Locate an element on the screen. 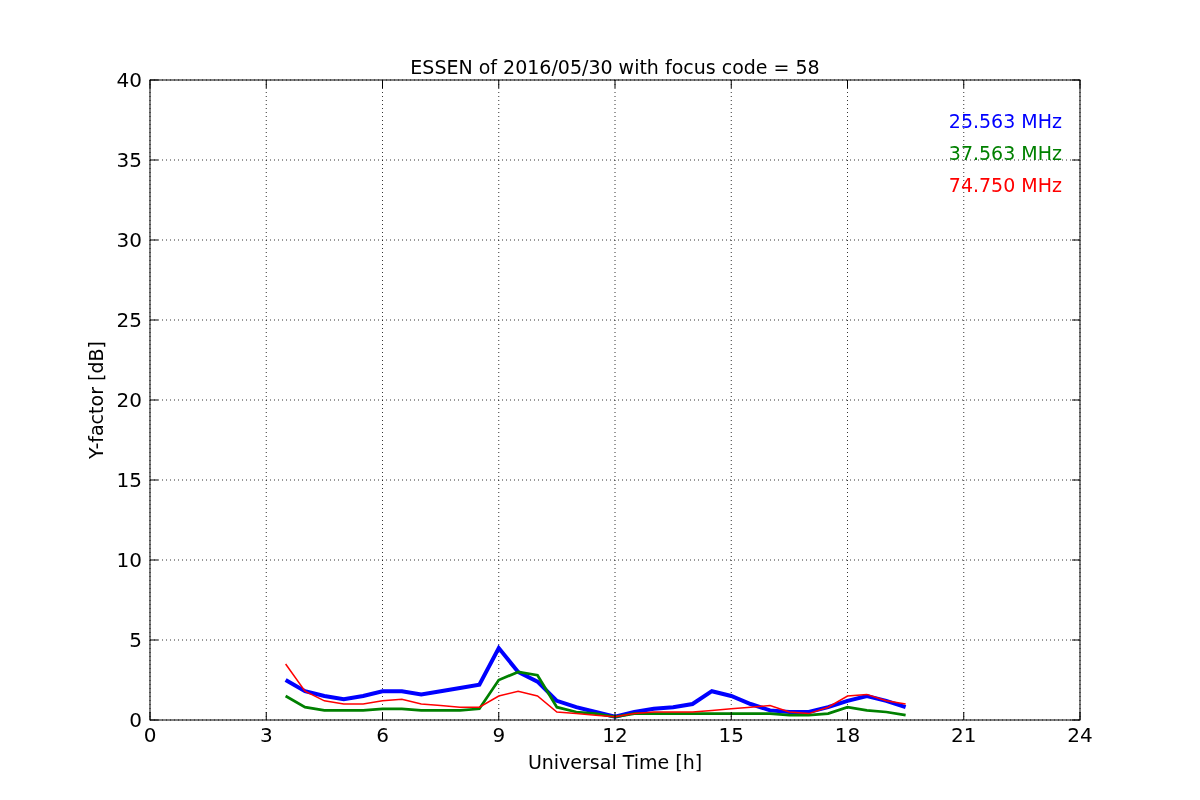  tick-label: 12 is located at coordinates (615, 735).